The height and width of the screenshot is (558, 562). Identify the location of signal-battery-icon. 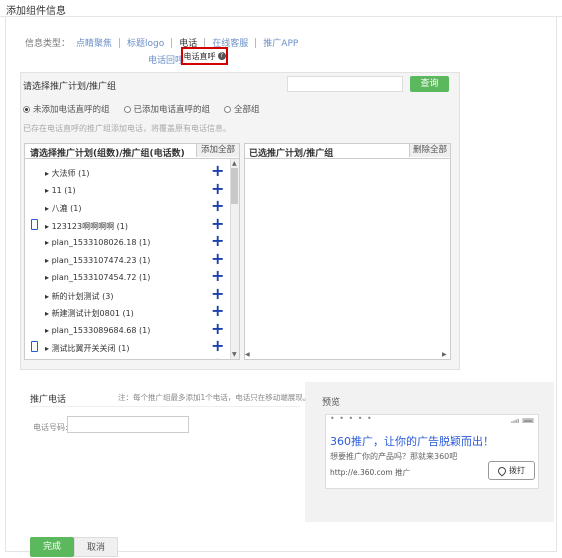
(522, 420).